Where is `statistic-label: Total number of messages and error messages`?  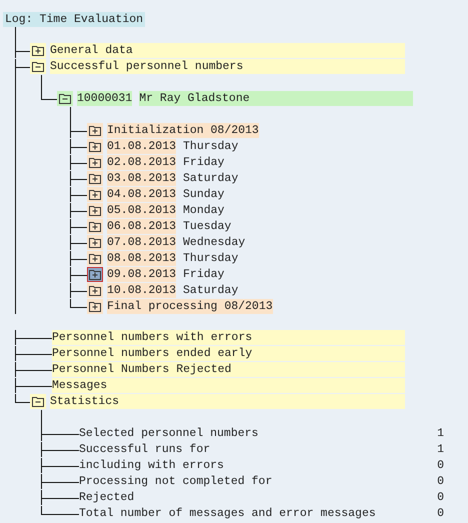 statistic-label: Total number of messages and error messages is located at coordinates (228, 513).